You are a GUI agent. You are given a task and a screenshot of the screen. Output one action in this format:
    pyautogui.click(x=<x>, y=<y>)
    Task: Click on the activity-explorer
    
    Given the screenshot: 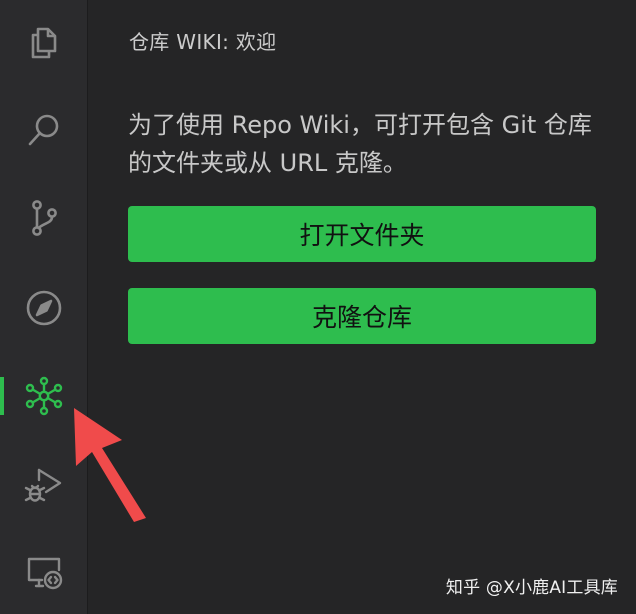 What is the action you would take?
    pyautogui.click(x=44, y=42)
    